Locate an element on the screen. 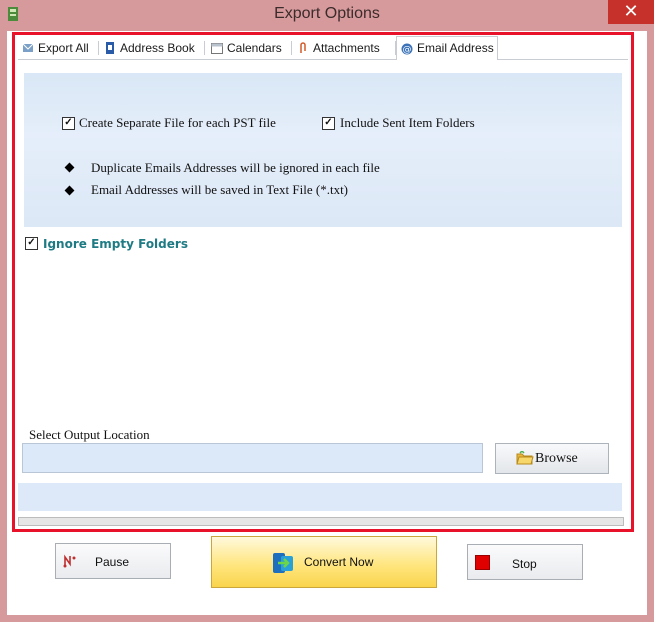 The height and width of the screenshot is (622, 654). calendar-icon is located at coordinates (217, 48).